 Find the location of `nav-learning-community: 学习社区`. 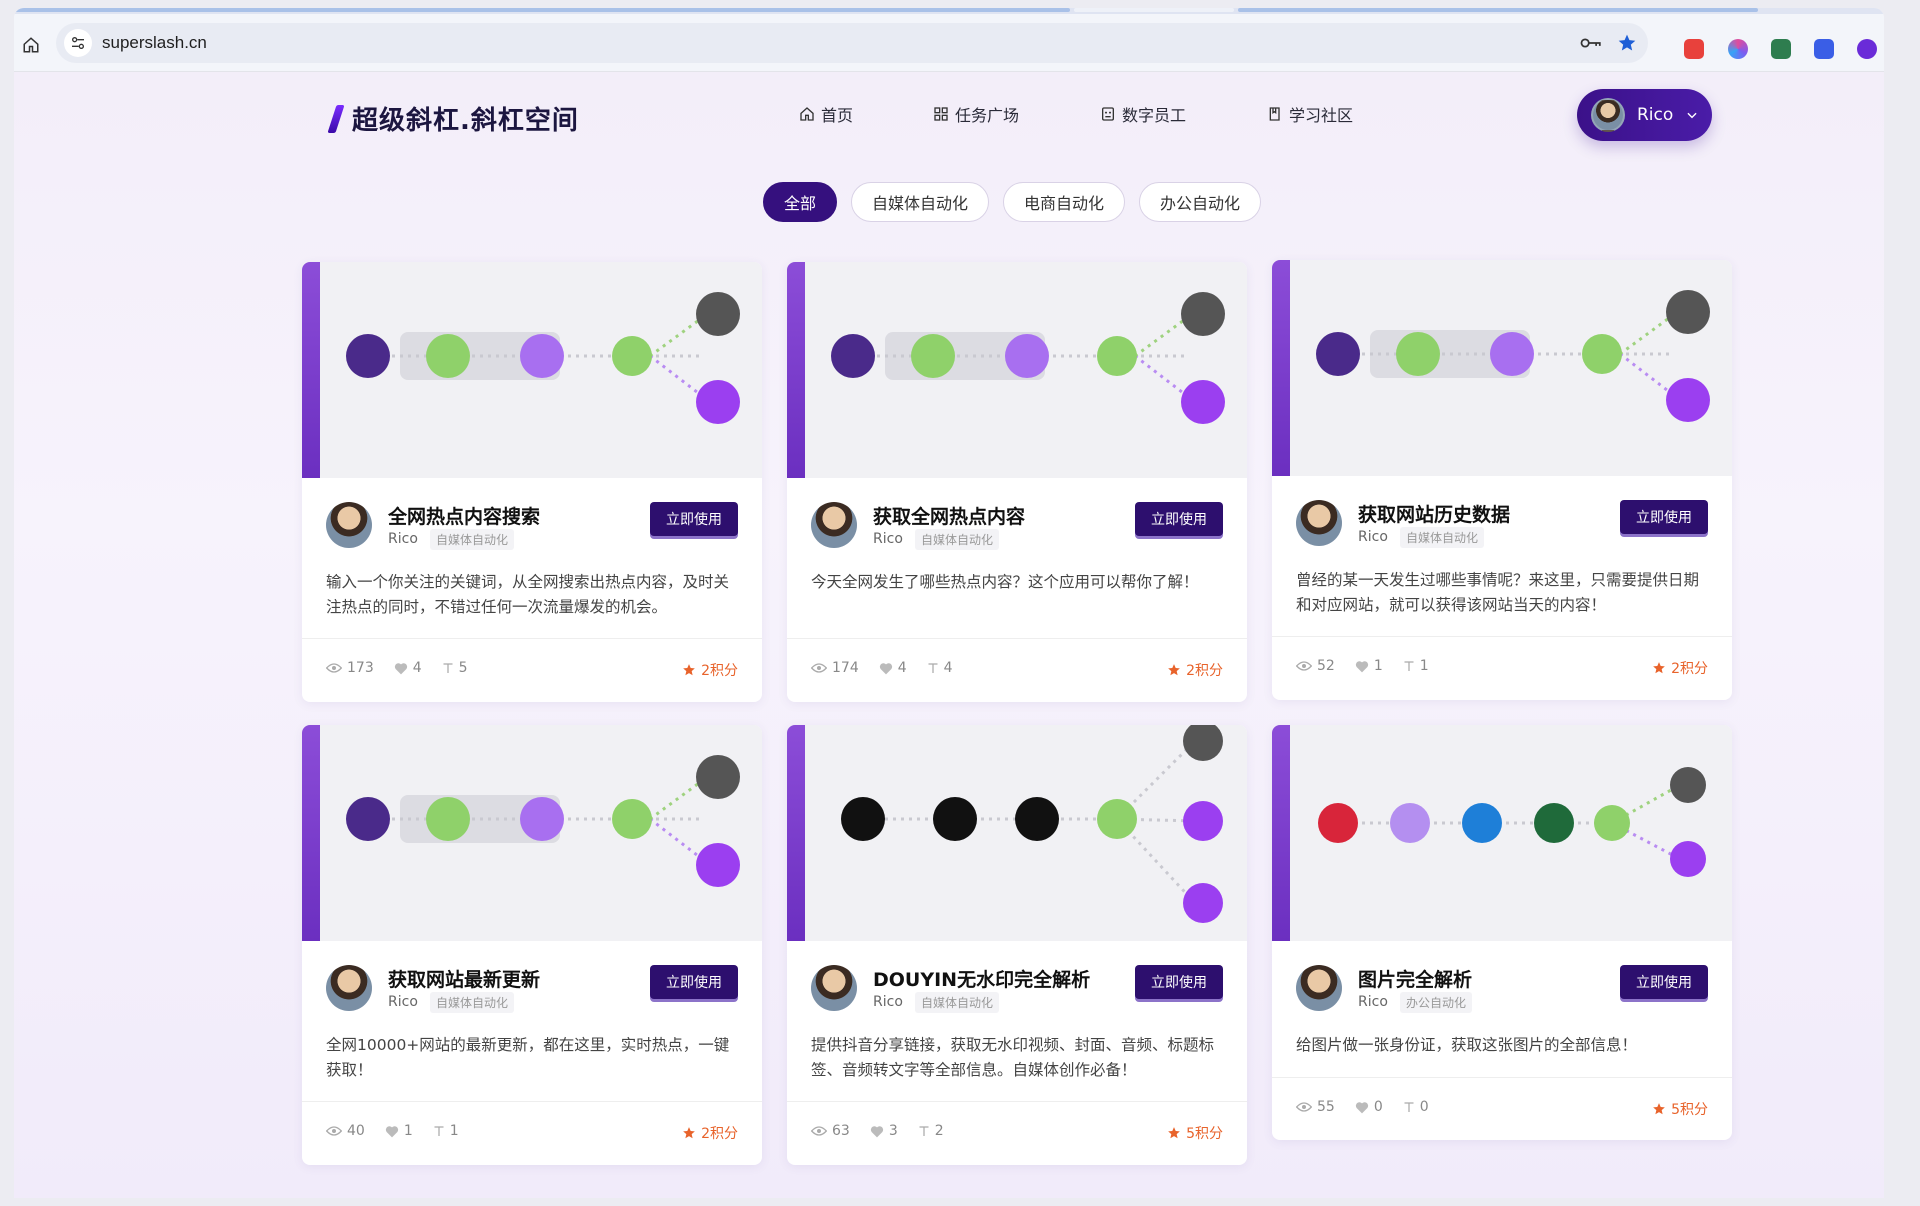

nav-learning-community: 学习社区 is located at coordinates (1310, 114).